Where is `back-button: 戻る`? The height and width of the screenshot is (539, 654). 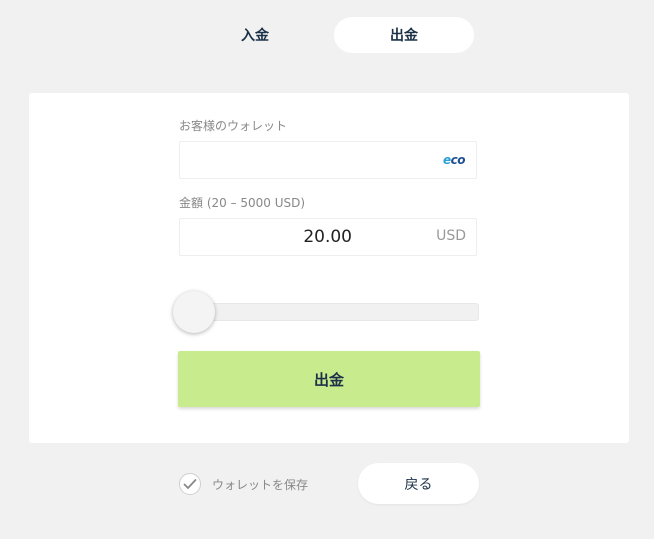
back-button: 戻る is located at coordinates (418, 483).